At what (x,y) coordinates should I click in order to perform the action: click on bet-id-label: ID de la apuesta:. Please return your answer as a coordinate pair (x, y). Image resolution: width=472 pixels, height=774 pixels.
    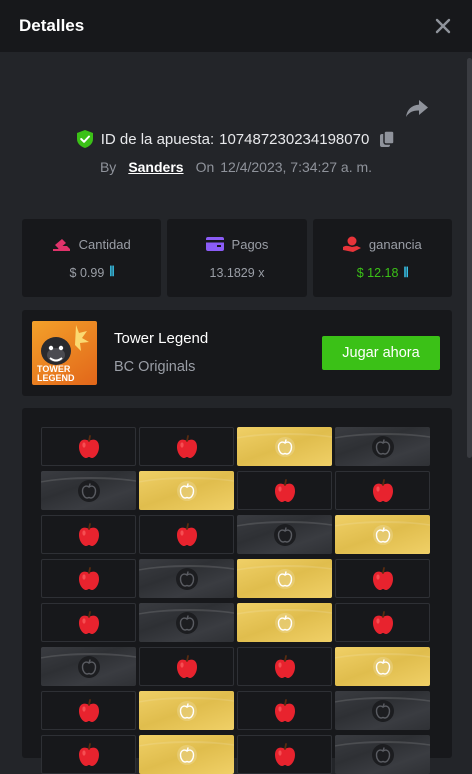
    Looking at the image, I should click on (157, 139).